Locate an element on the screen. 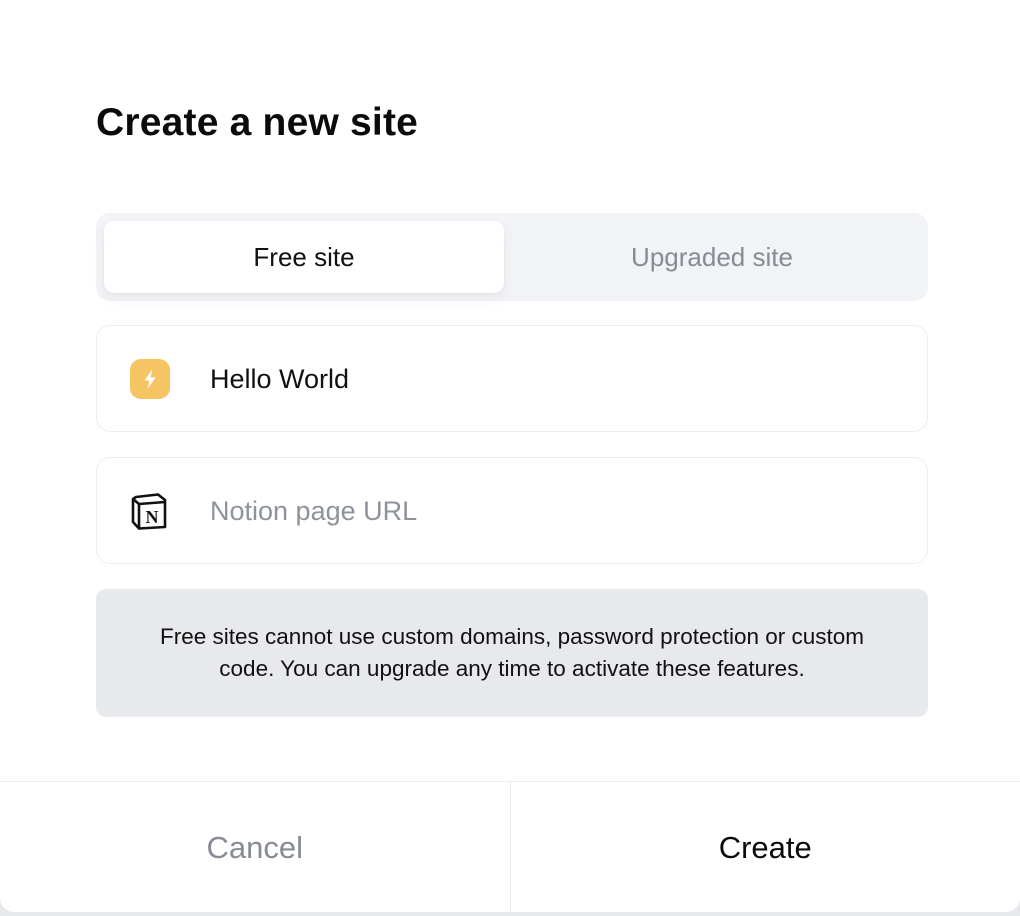  lightning-bolt-icon is located at coordinates (150, 379).